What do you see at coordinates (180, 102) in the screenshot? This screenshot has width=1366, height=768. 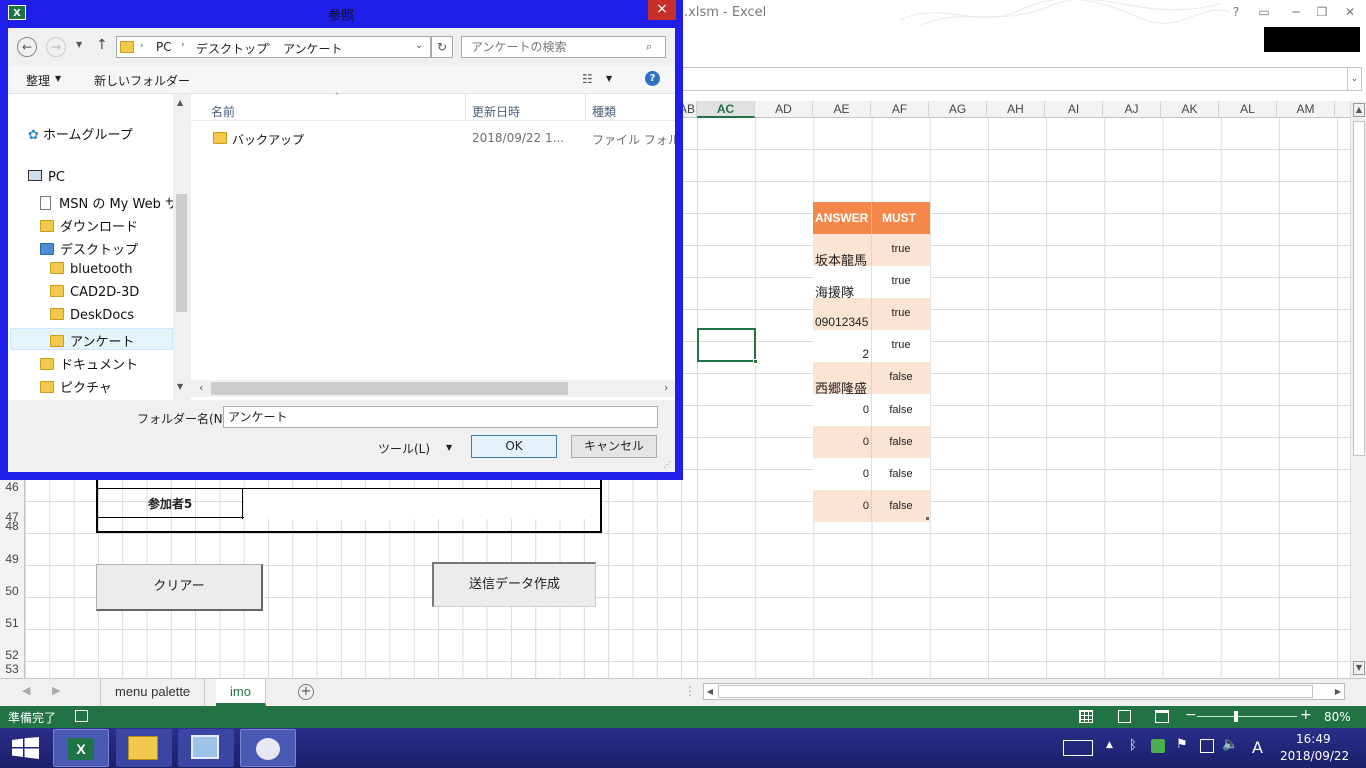 I see `nav-scroll-up-icon: ▲` at bounding box center [180, 102].